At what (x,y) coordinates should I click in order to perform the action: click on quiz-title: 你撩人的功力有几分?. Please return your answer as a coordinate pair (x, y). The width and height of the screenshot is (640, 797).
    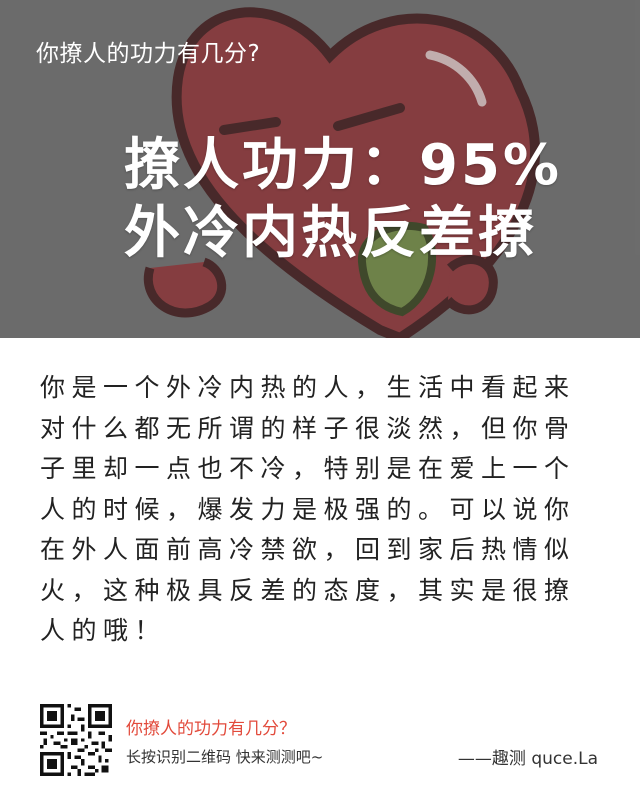
    Looking at the image, I should click on (148, 54).